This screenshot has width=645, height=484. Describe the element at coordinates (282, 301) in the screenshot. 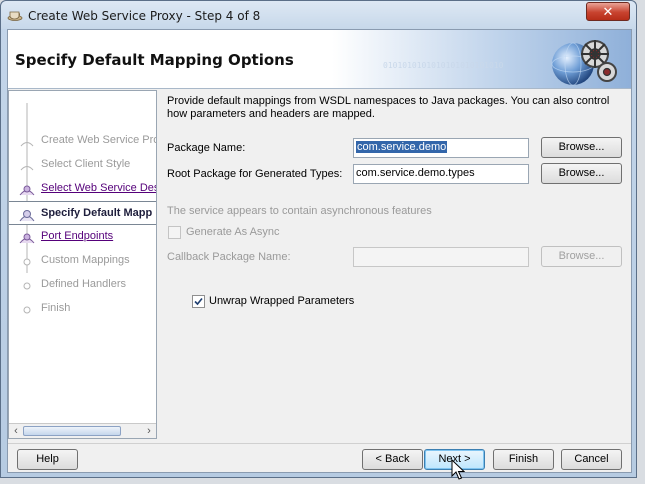

I see `unwrap-parameters-label: Unwrap Wrapped Parameters` at that location.